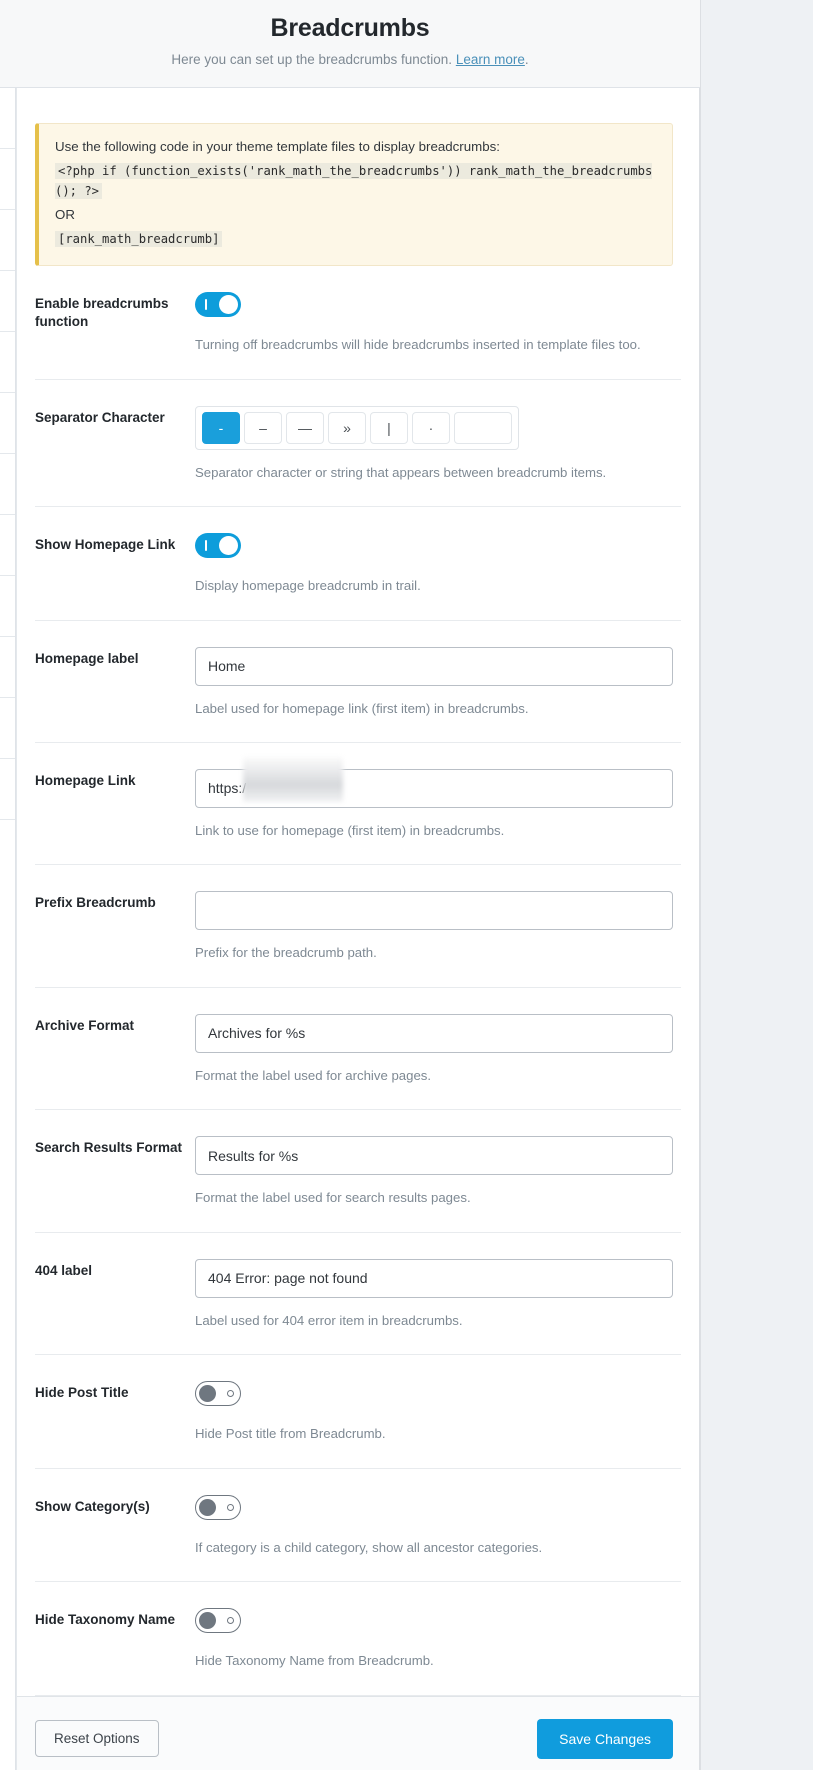 The height and width of the screenshot is (1770, 813). Describe the element at coordinates (8, 929) in the screenshot. I see `sidebar-sliver` at that location.